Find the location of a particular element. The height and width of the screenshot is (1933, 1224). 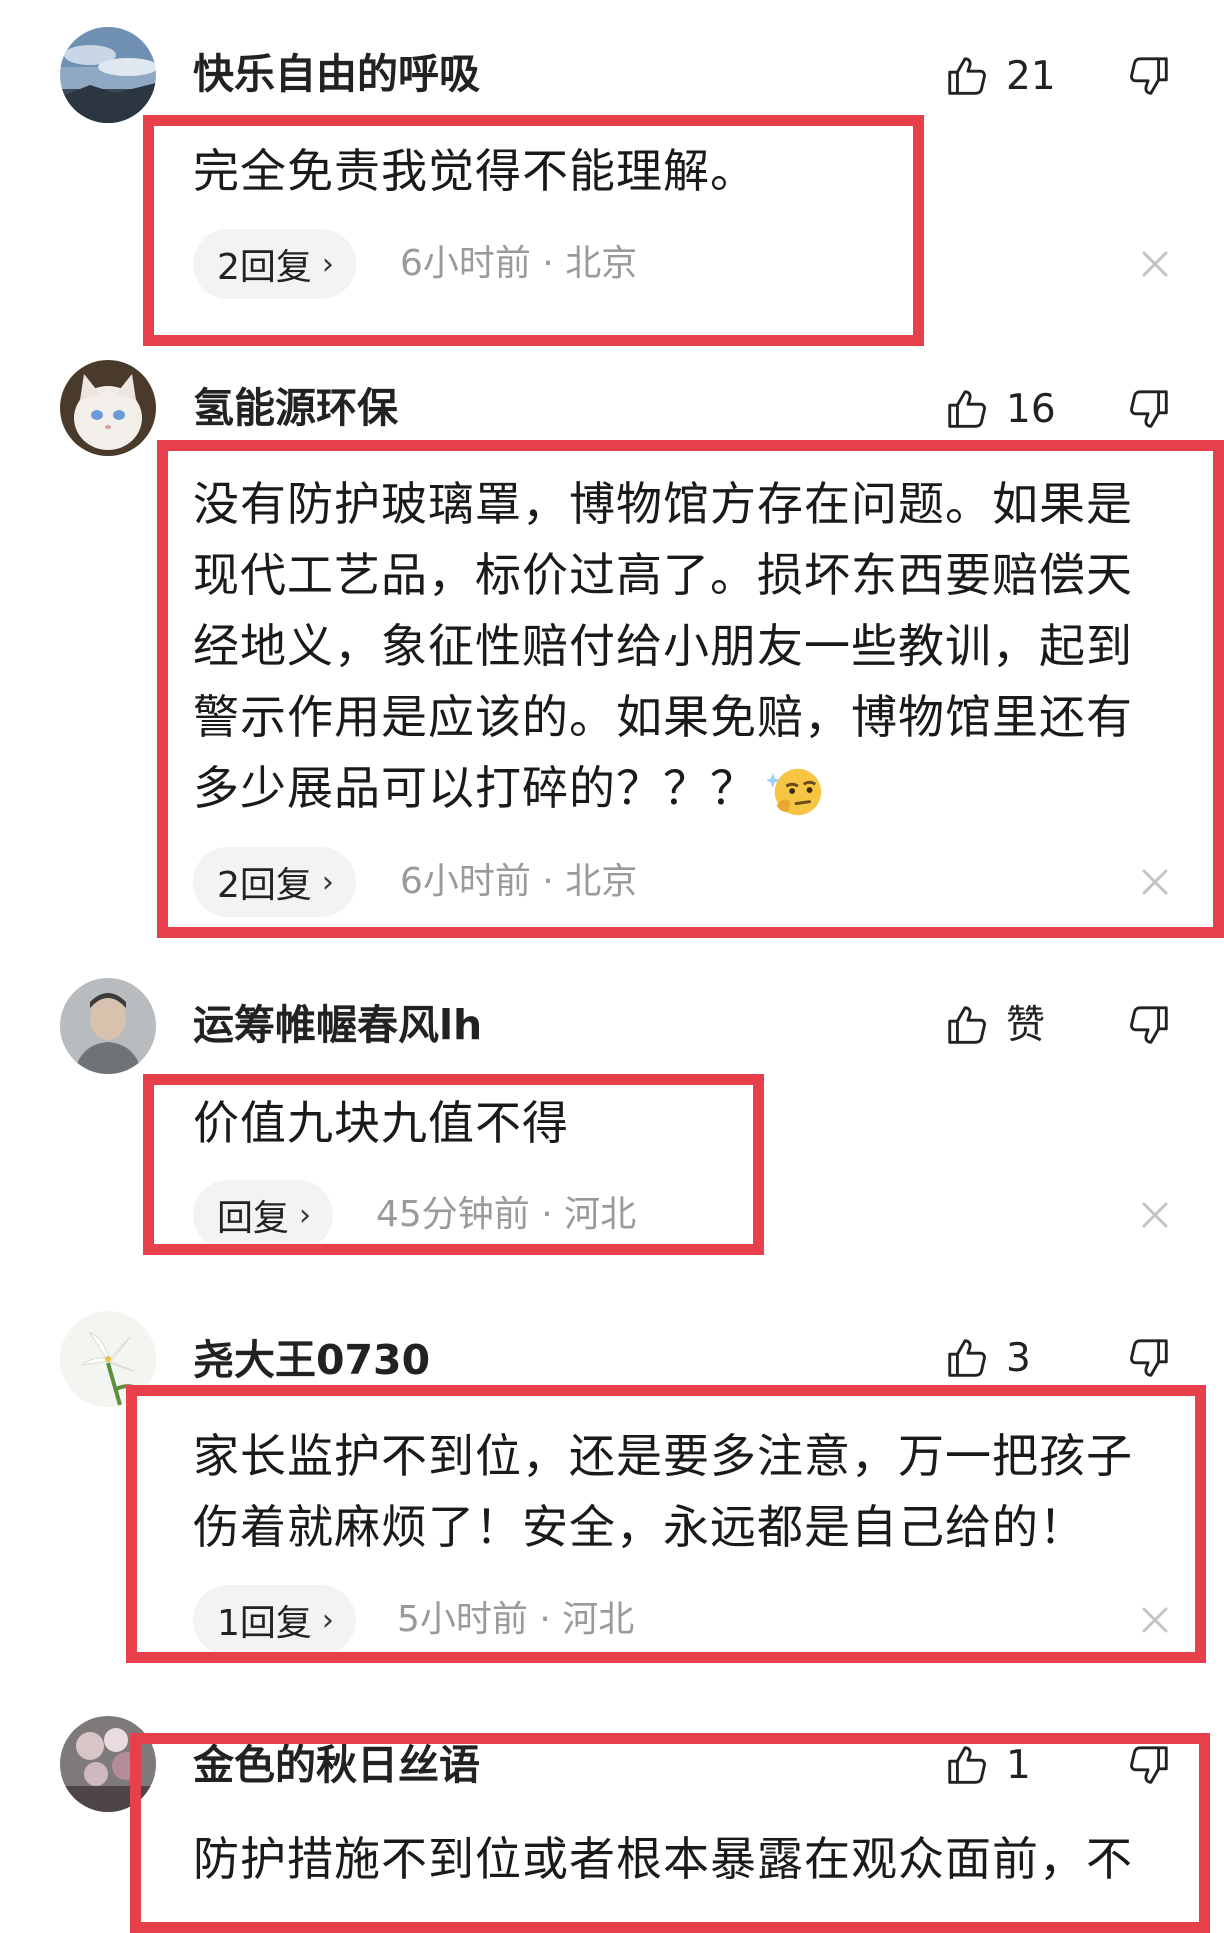

username: 氢能源环保 is located at coordinates (295, 408).